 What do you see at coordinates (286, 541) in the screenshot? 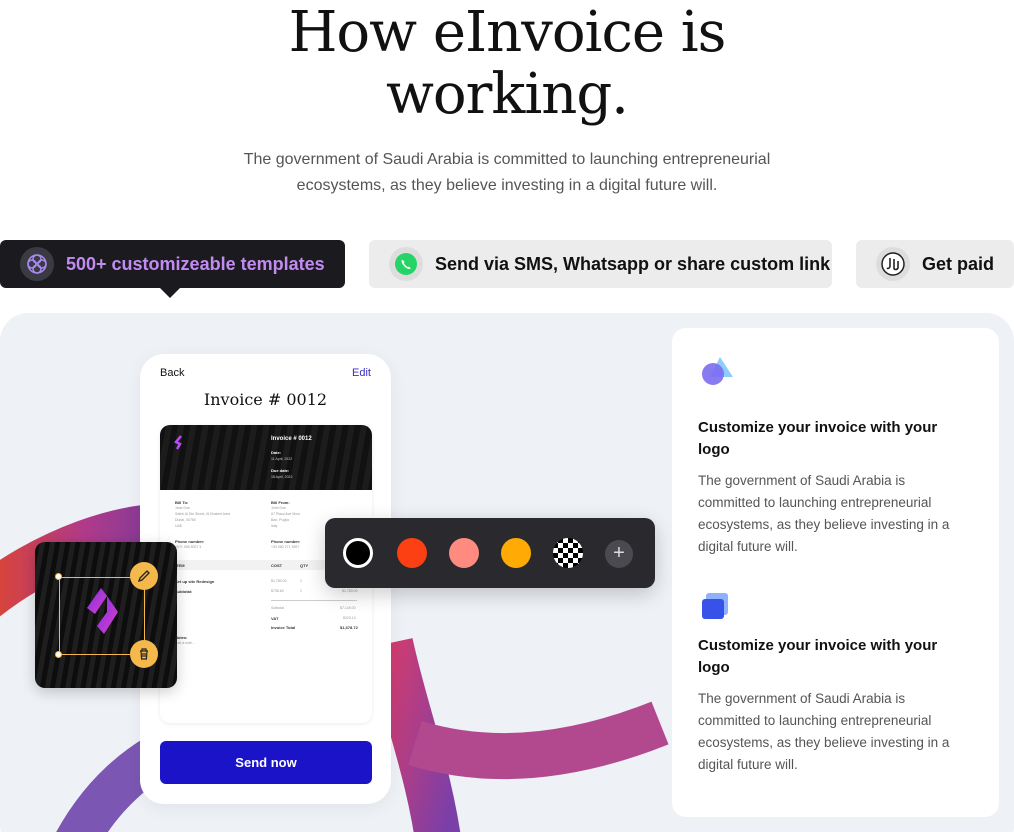
I see `phone-from-label: Phone number:` at bounding box center [286, 541].